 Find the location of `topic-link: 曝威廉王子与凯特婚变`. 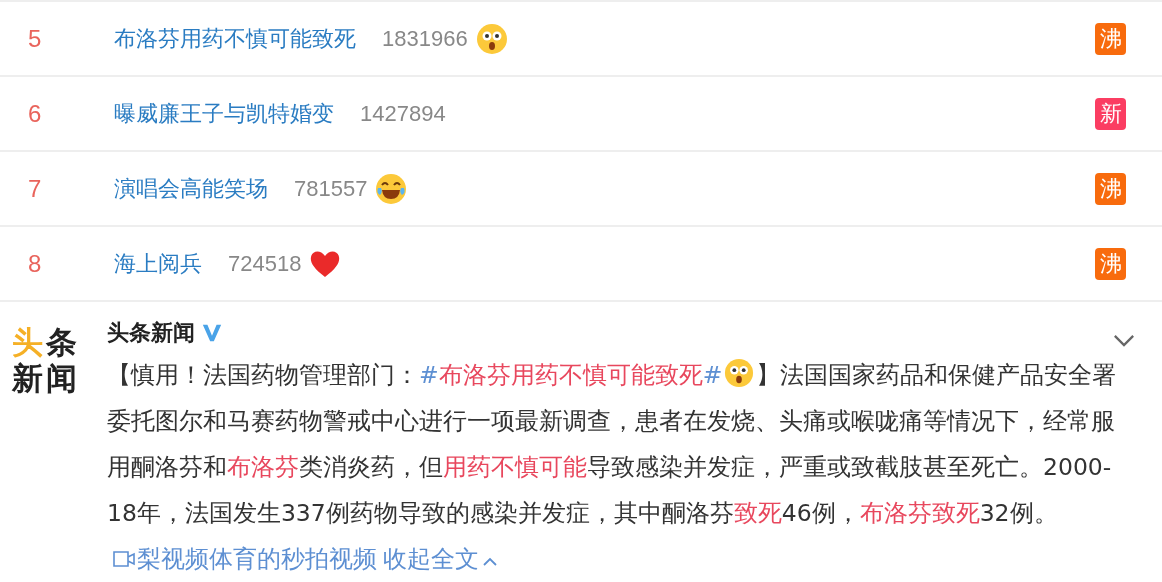

topic-link: 曝威廉王子与凯特婚变 is located at coordinates (224, 113).